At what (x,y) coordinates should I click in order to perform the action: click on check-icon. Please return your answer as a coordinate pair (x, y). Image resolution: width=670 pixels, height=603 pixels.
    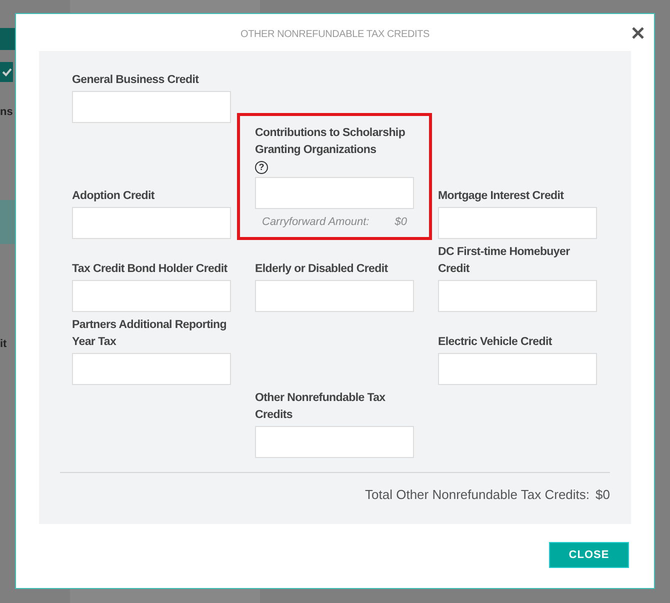
    Looking at the image, I should click on (7, 72).